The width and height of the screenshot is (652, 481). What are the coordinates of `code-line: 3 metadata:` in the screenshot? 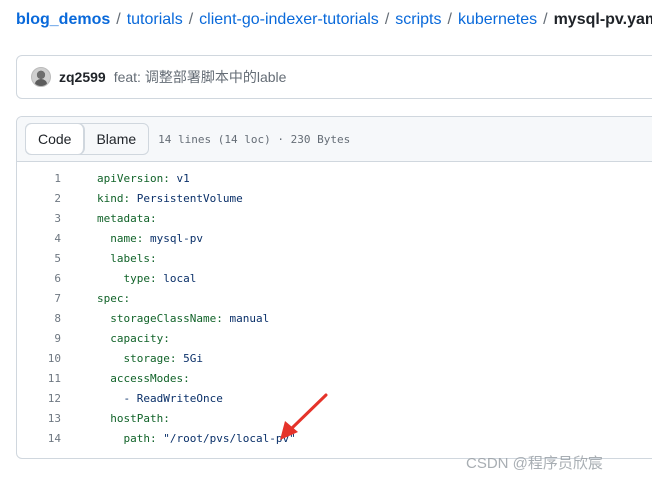 It's located at (334, 219).